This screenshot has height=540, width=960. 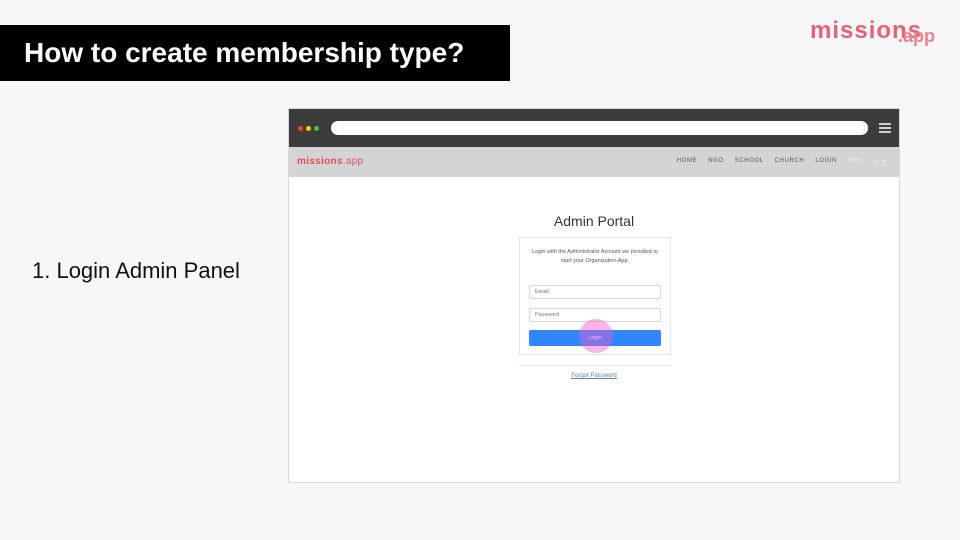 What do you see at coordinates (595, 365) in the screenshot?
I see `divider` at bounding box center [595, 365].